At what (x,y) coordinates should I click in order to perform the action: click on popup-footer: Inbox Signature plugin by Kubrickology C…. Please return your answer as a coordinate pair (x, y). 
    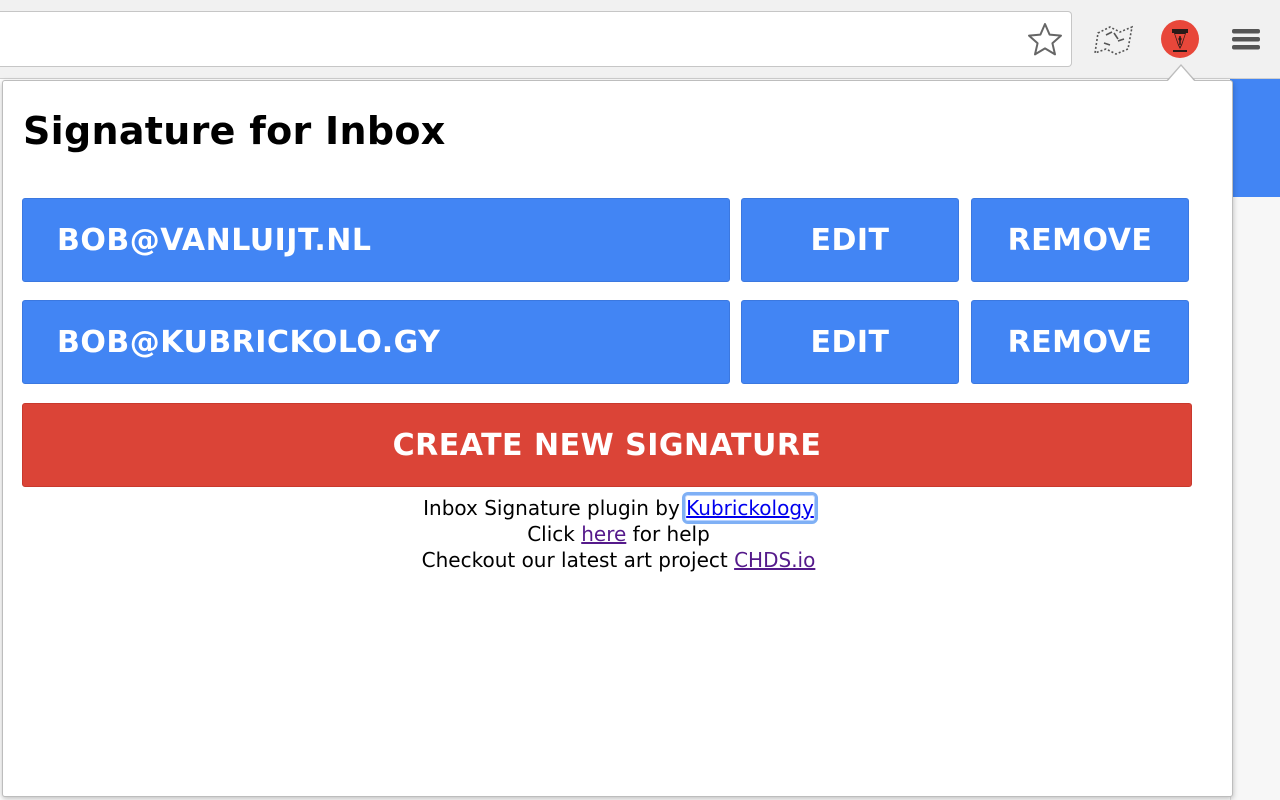
    Looking at the image, I should click on (618, 532).